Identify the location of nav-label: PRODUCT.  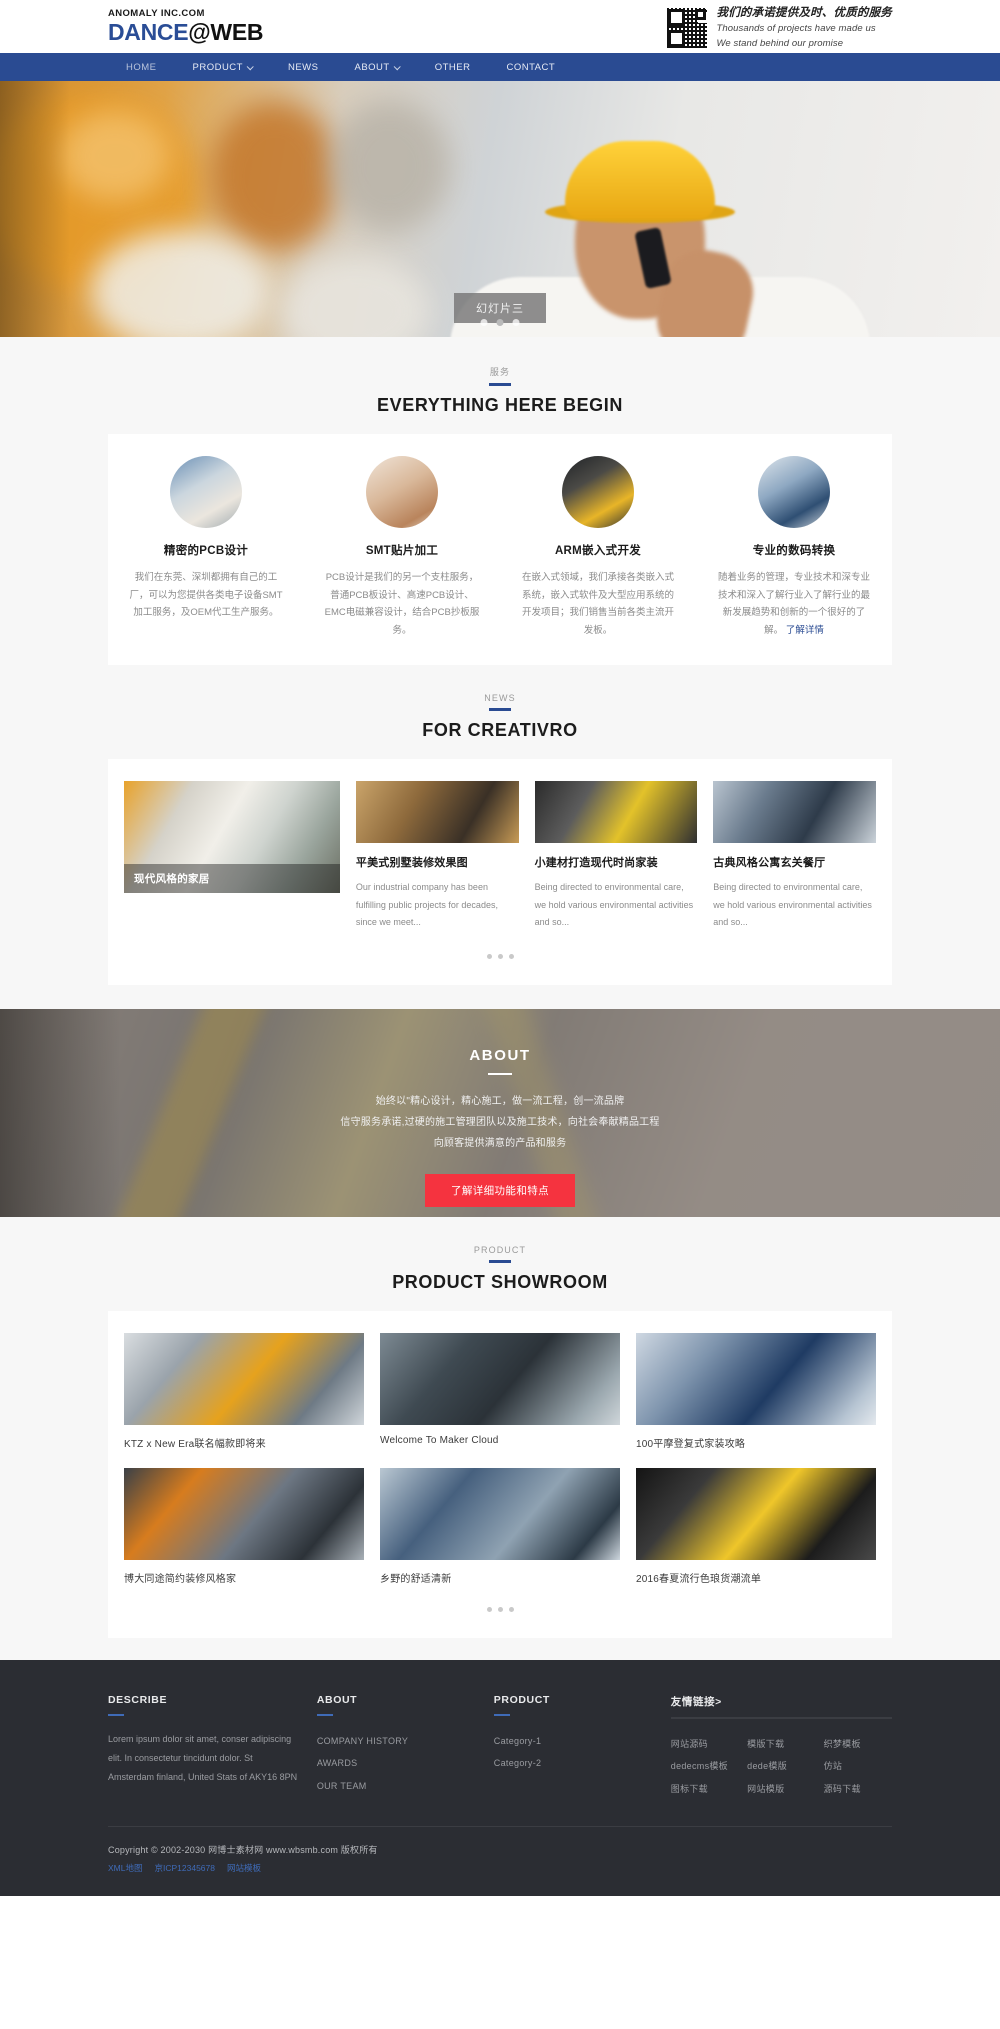
(217, 67).